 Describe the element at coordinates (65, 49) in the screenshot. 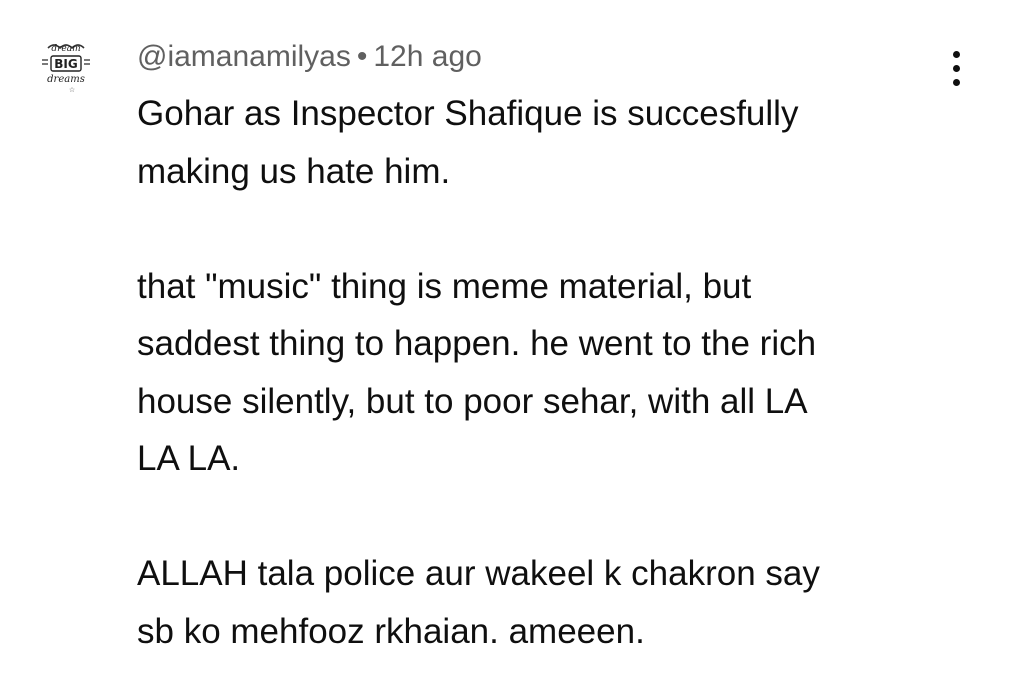

I see `svg-text: dream` at that location.